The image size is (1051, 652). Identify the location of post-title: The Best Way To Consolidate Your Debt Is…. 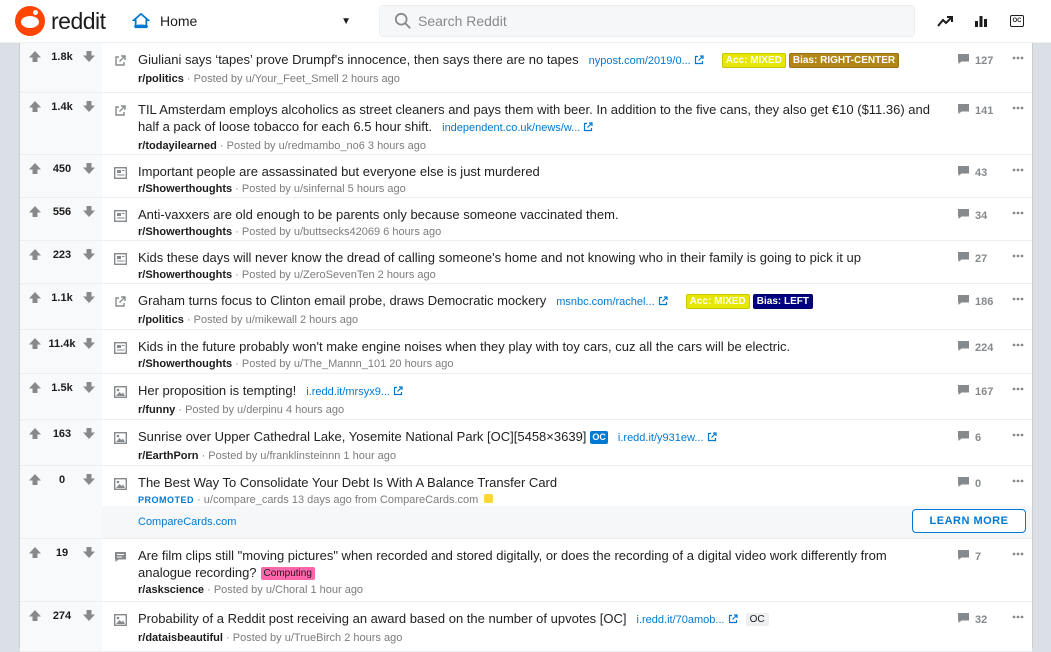
(347, 482).